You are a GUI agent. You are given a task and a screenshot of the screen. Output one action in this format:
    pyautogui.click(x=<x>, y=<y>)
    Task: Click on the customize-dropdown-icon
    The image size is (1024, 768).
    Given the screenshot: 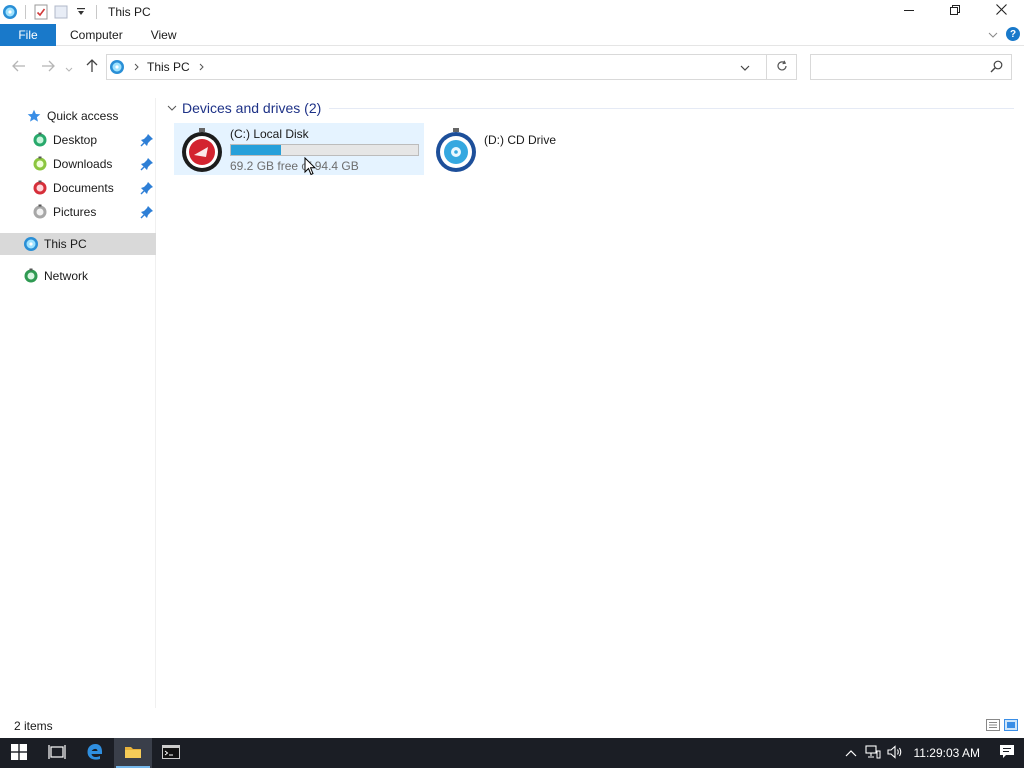 What is the action you would take?
    pyautogui.click(x=81, y=12)
    